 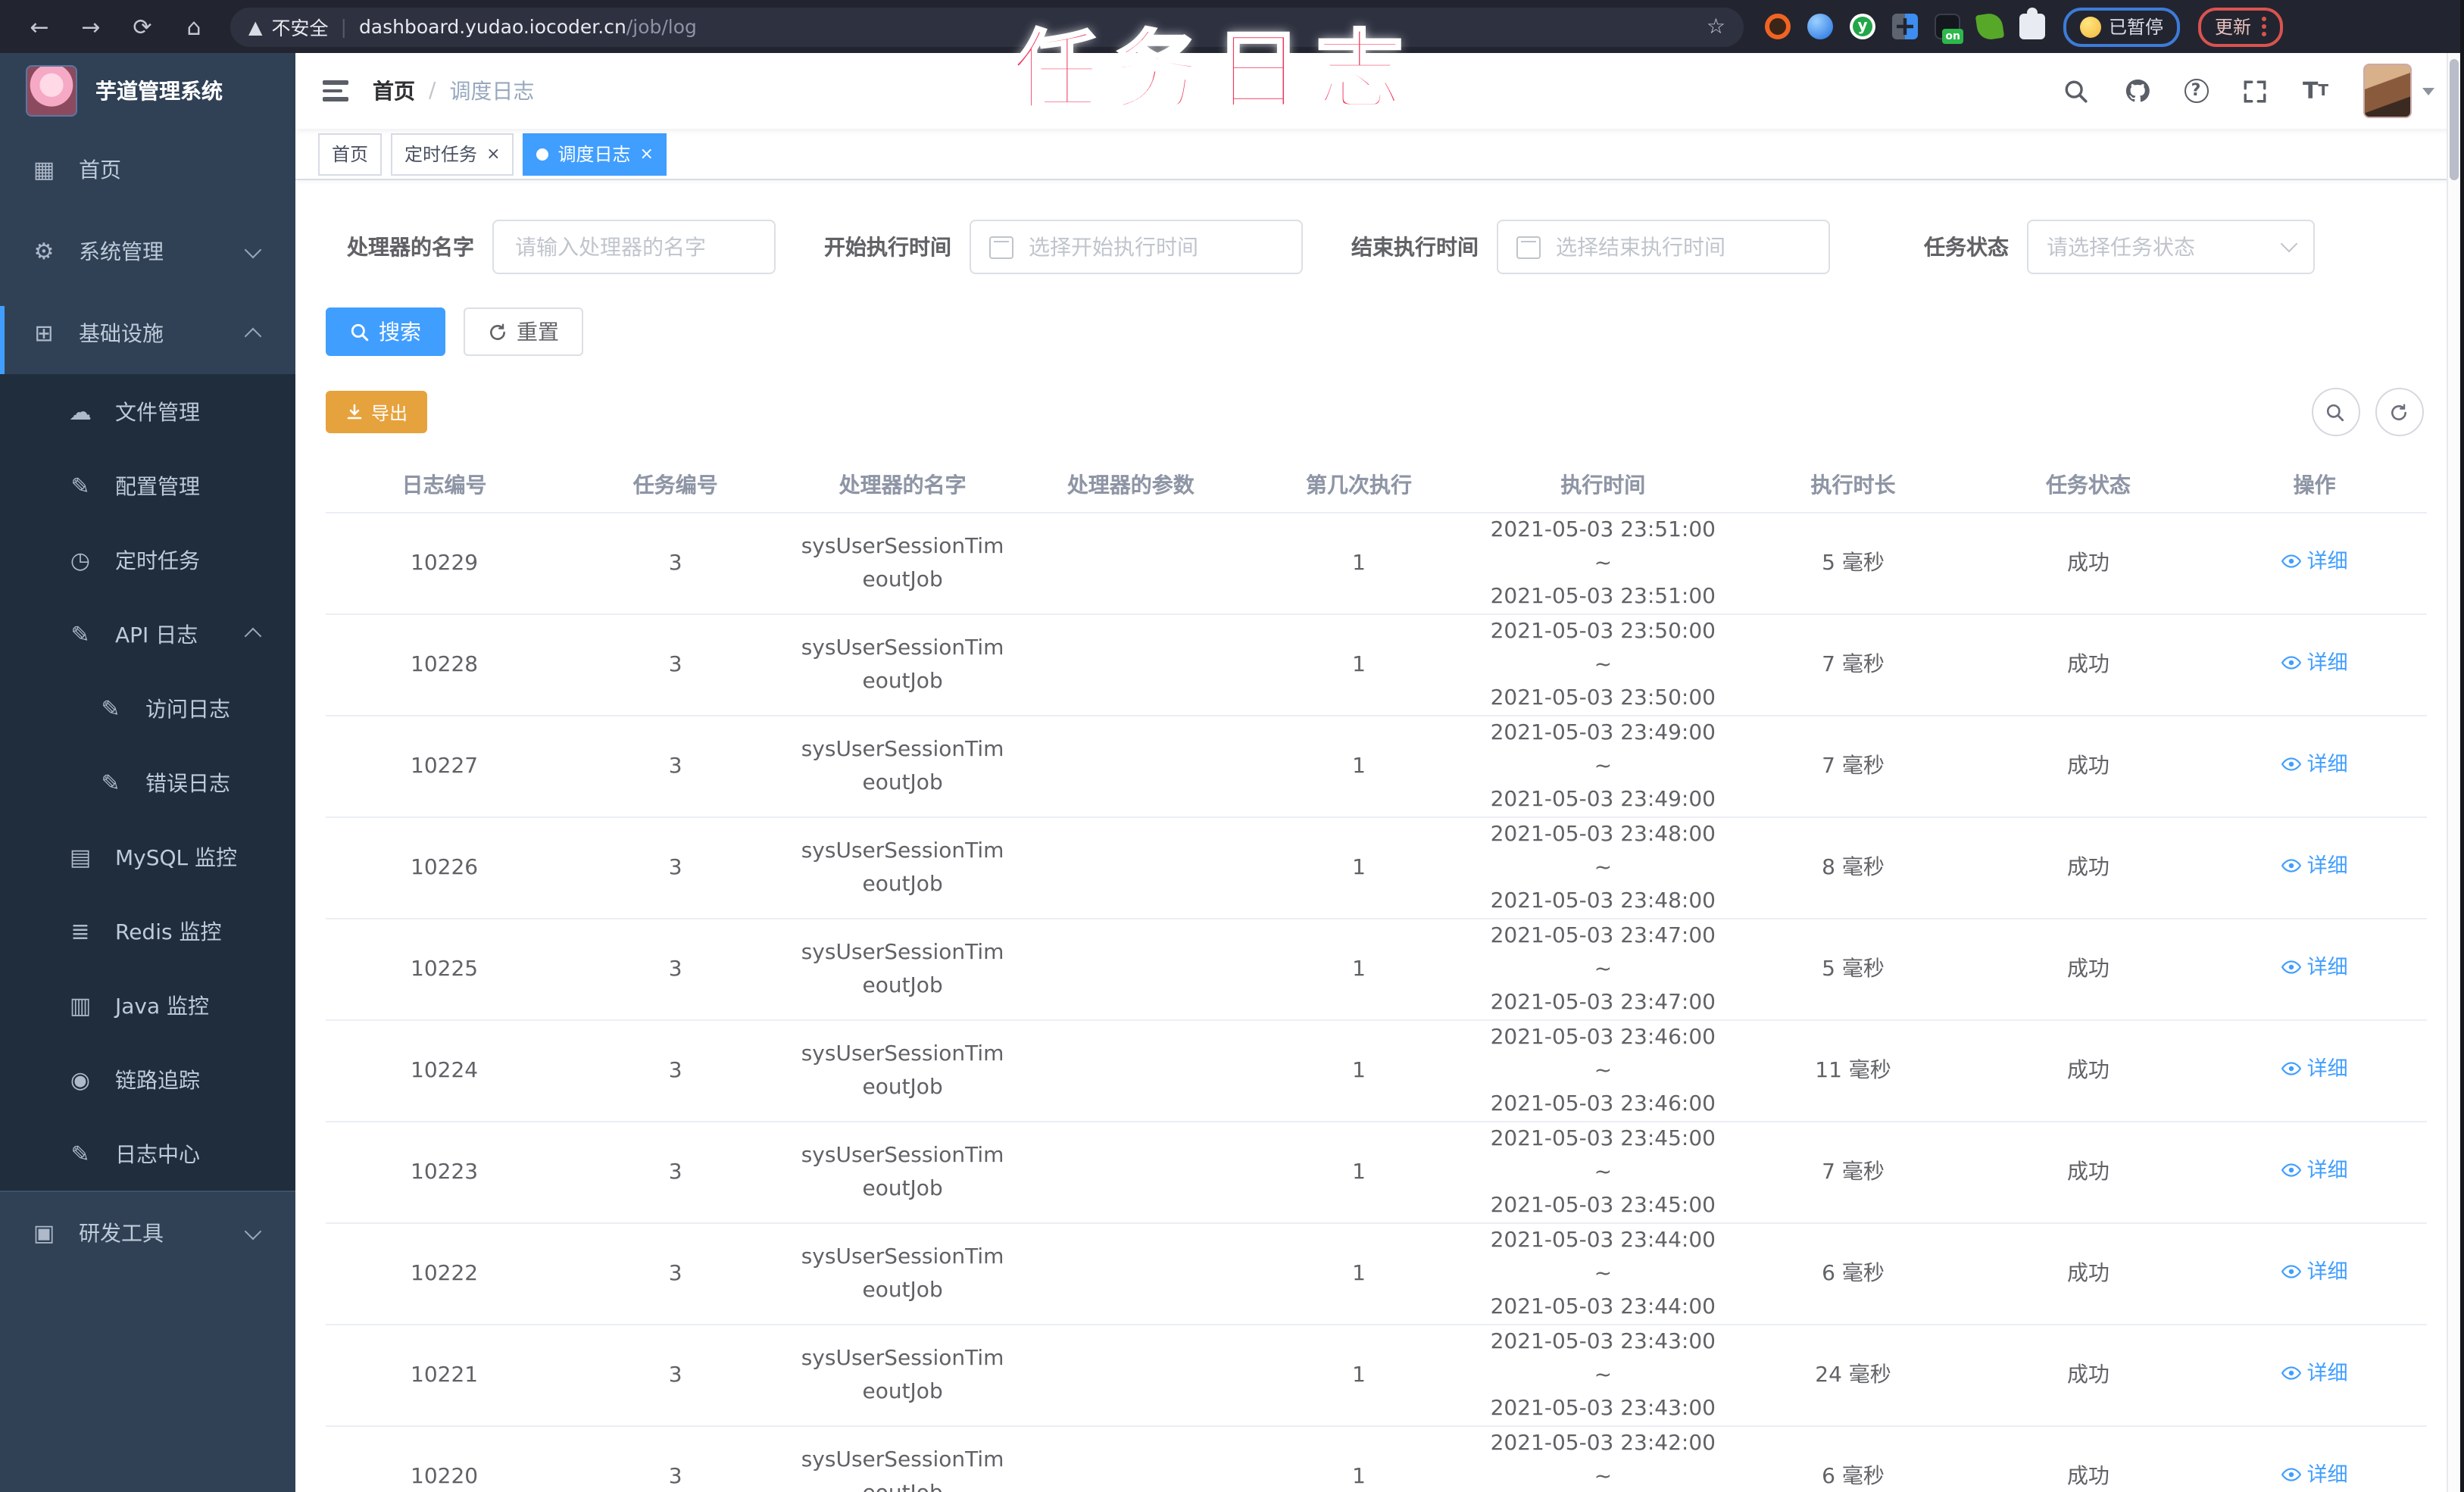 What do you see at coordinates (51, 91) in the screenshot?
I see `app-logo` at bounding box center [51, 91].